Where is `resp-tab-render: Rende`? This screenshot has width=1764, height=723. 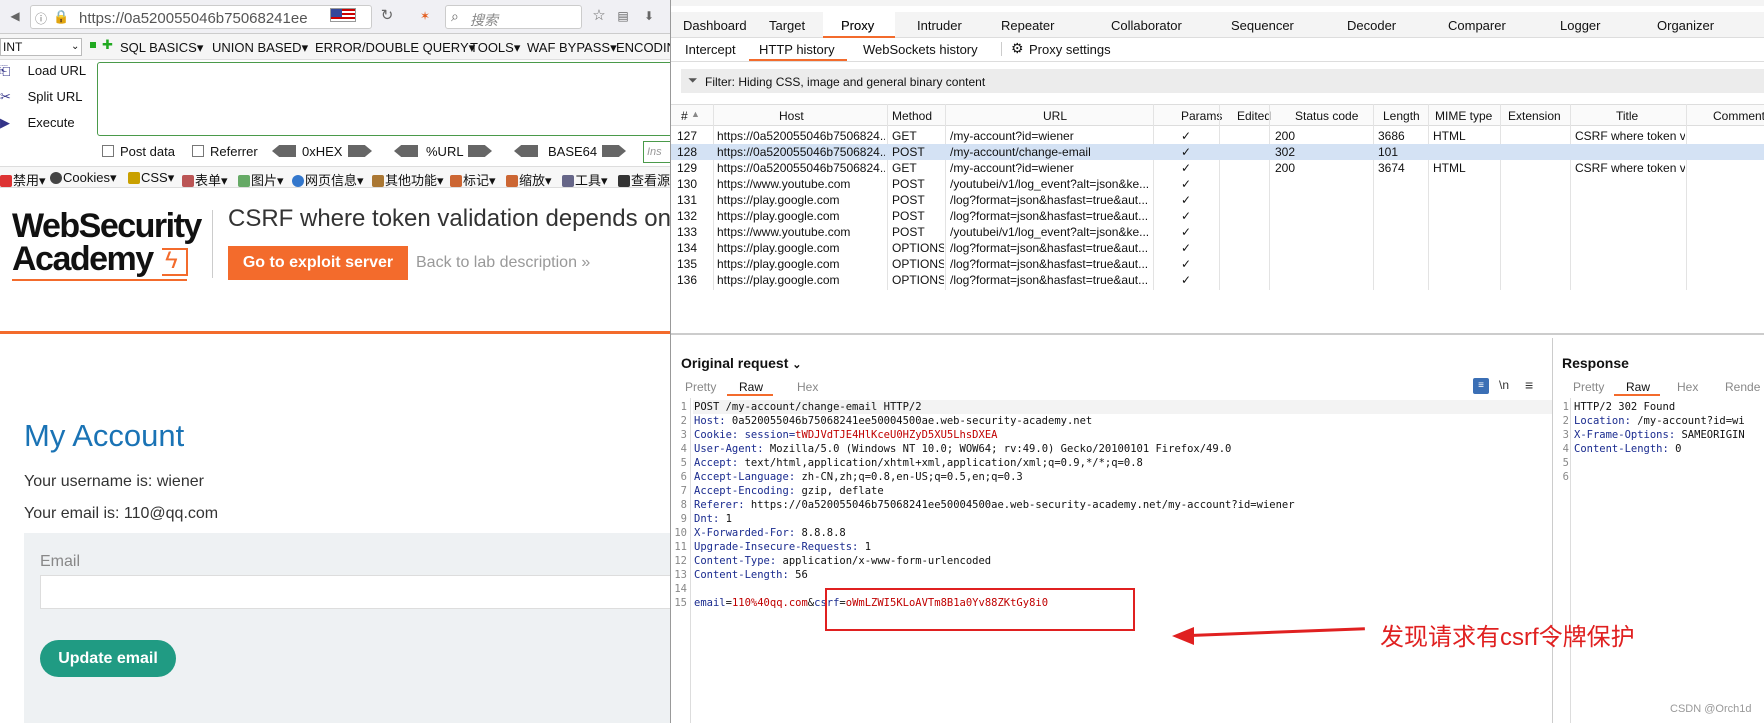
resp-tab-render: Rende is located at coordinates (1742, 387).